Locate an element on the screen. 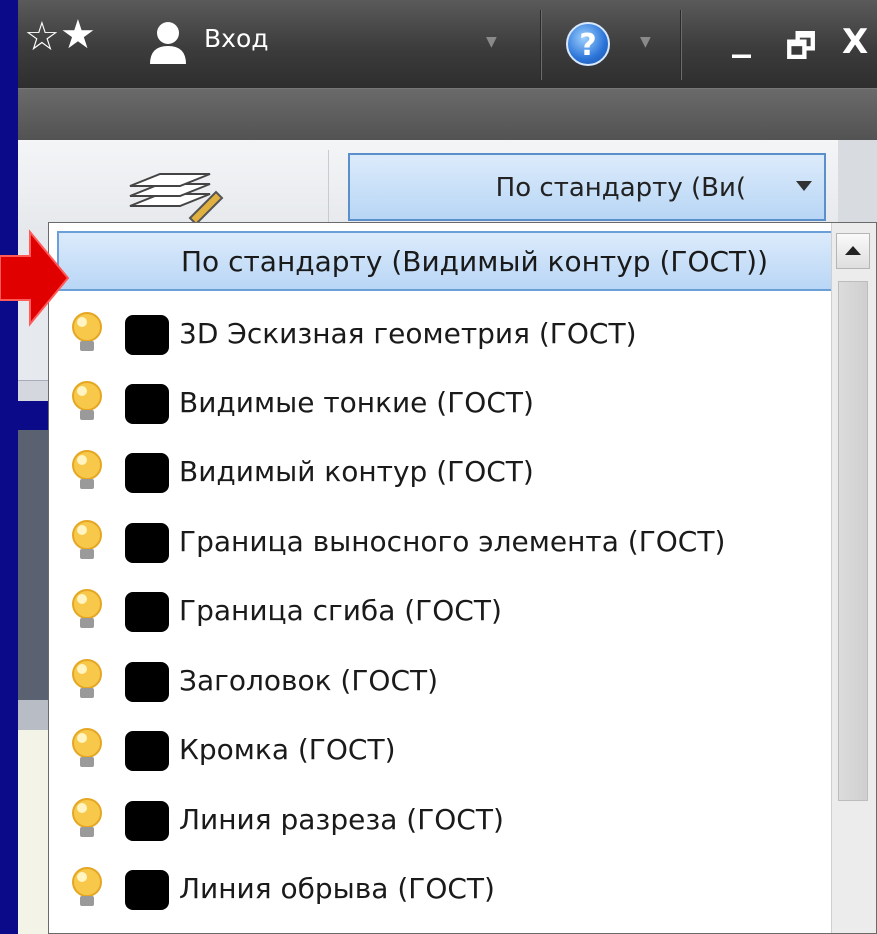  layer-select: По стандарту (Ви( is located at coordinates (587, 187).